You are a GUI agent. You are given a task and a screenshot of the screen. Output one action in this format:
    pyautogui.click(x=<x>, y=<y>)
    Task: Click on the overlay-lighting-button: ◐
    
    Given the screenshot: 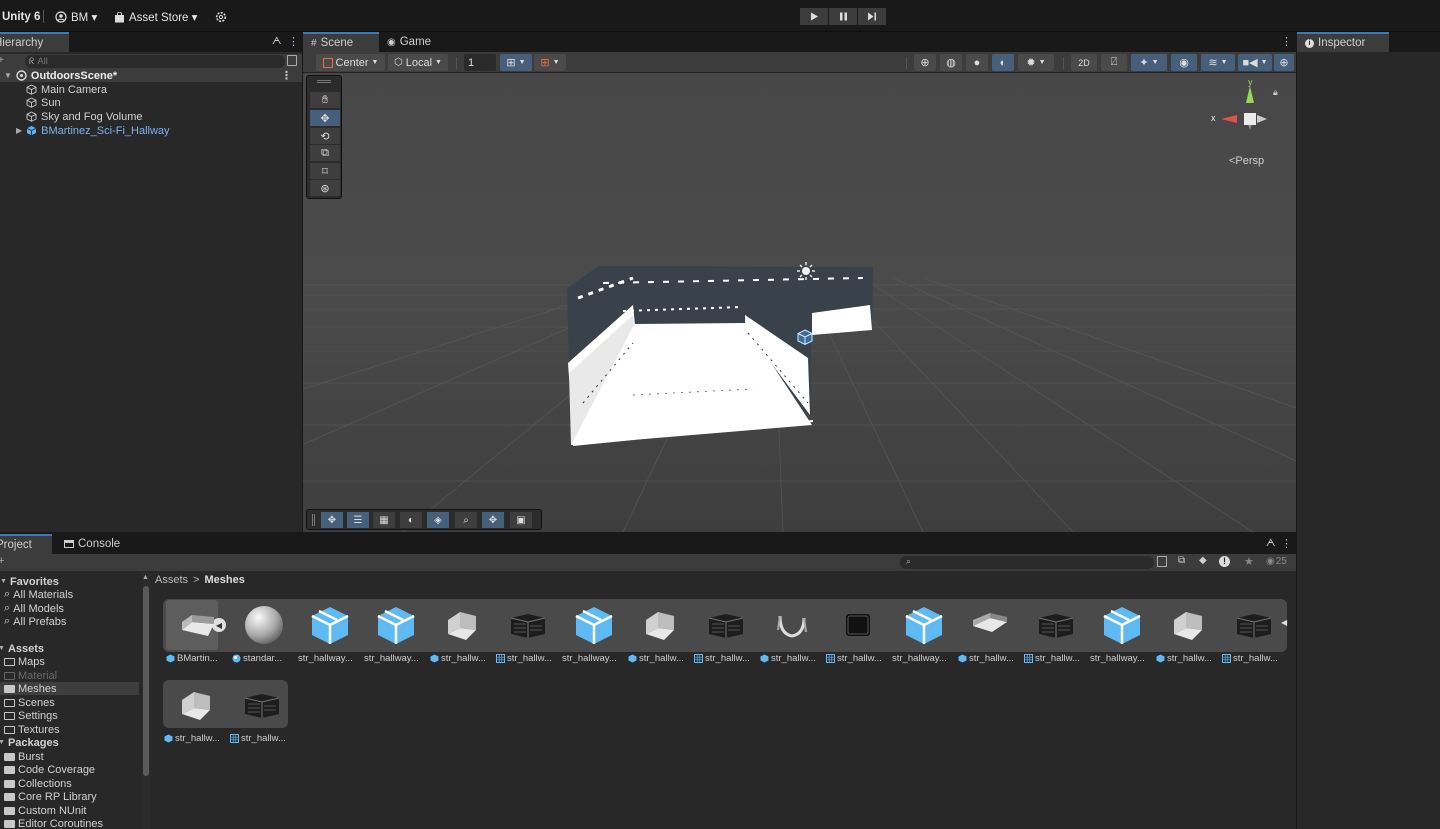 What is the action you would take?
    pyautogui.click(x=411, y=520)
    